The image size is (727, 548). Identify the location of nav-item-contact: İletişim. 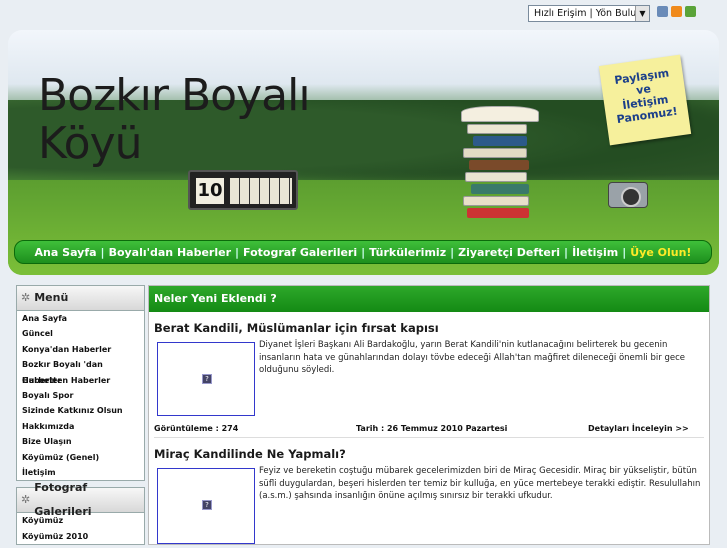
(595, 252).